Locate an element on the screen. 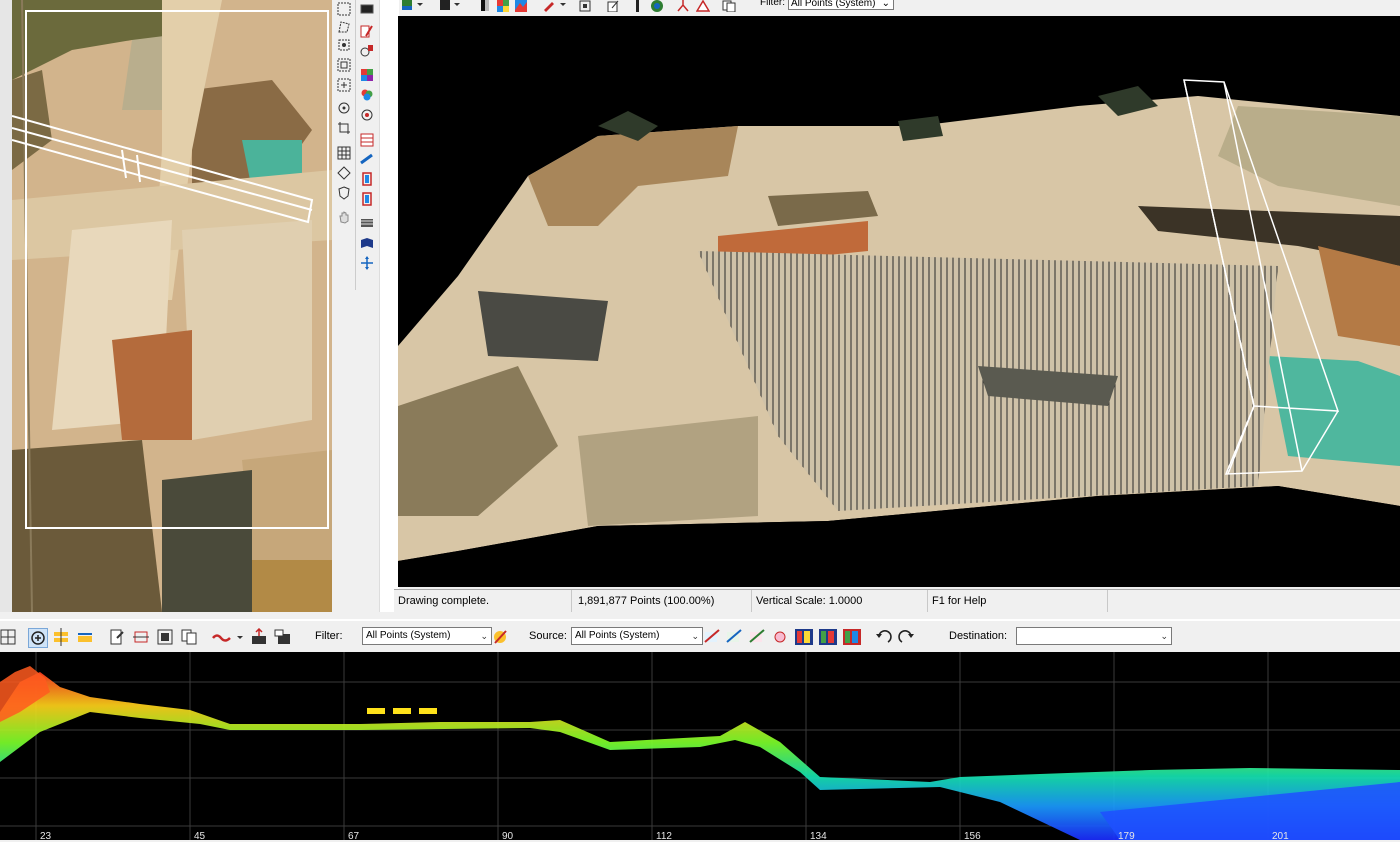 Image resolution: width=1400 pixels, height=842 pixels. main-toolbar: Filter: All Points (System) ⌄ is located at coordinates (899, 7).